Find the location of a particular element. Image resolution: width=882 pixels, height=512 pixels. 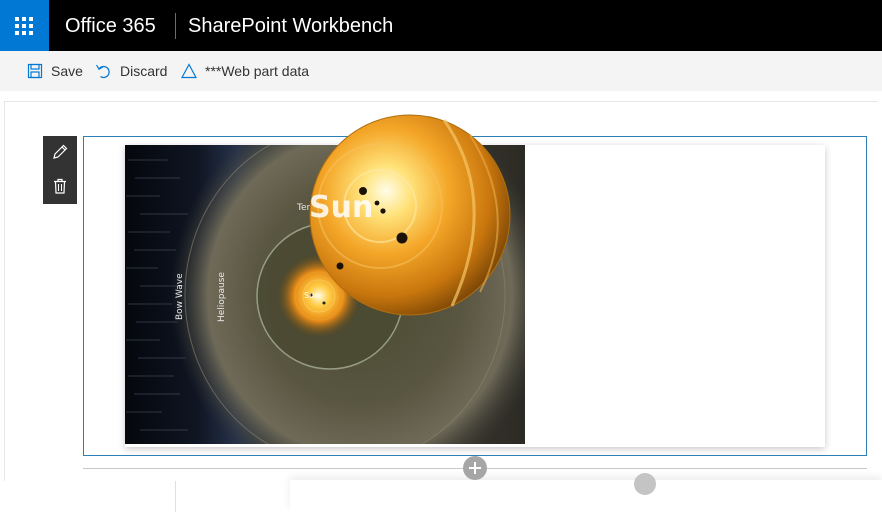

triangle-icon is located at coordinates (189, 71).